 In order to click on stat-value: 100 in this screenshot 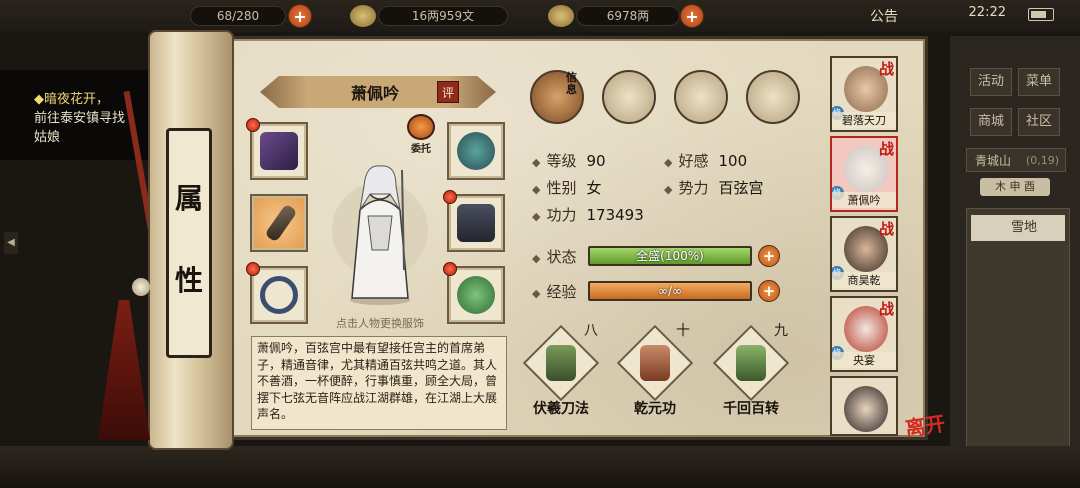, I will do `click(733, 161)`.